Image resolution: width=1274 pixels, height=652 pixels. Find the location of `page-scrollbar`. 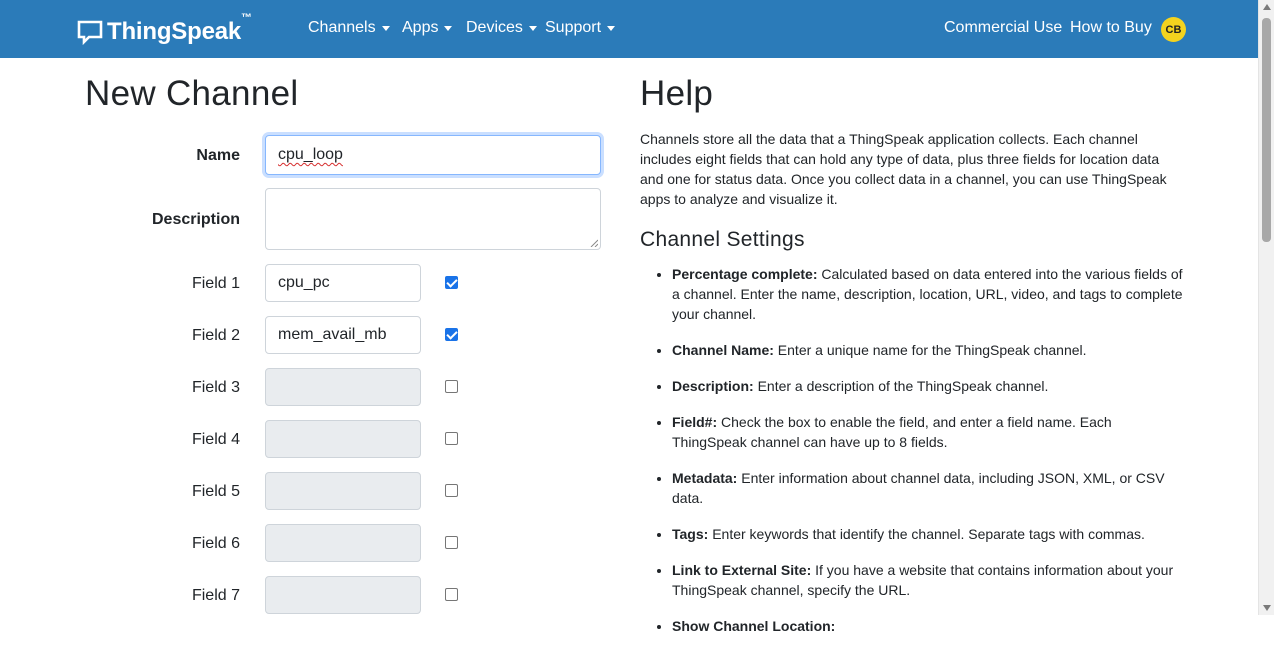

page-scrollbar is located at coordinates (1266, 307).